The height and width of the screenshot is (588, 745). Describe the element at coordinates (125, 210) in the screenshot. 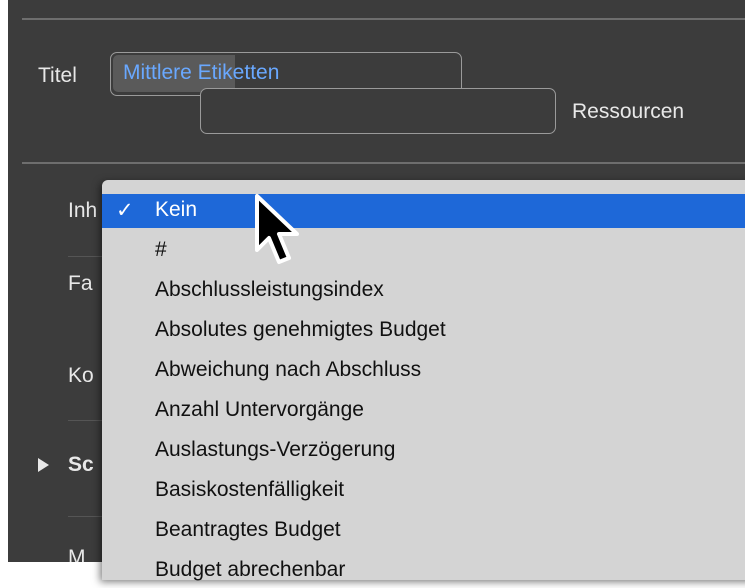

I see `checkmark-icon: ✓` at that location.